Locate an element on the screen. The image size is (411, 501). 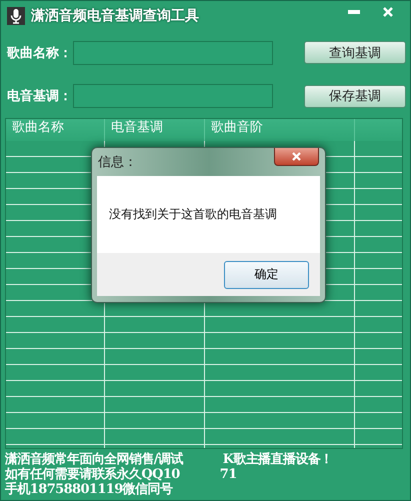
contact-text: 手机18758801119微信同号 is located at coordinates (88, 489).